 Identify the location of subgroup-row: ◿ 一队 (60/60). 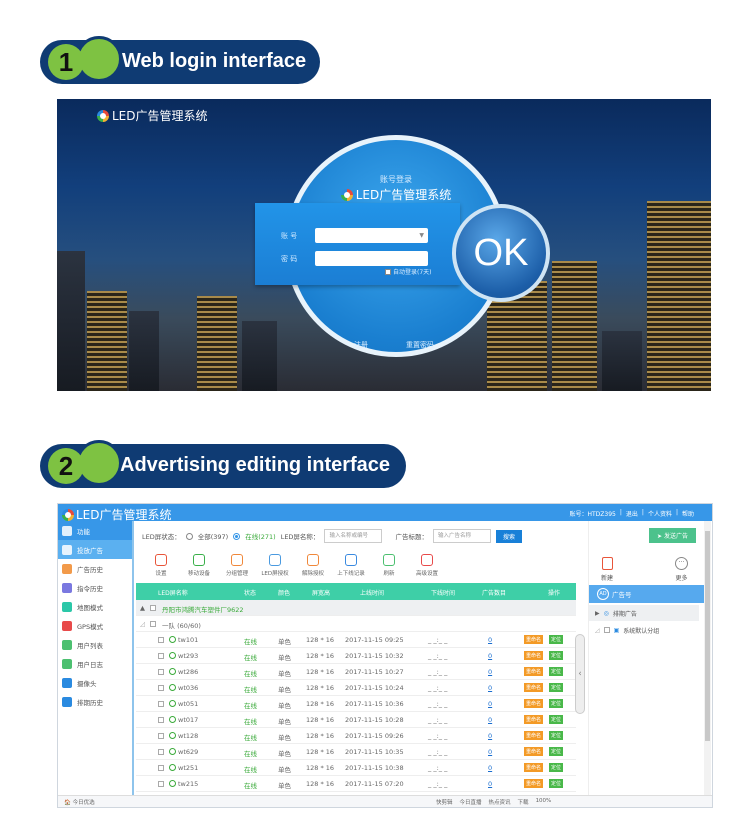
(356, 624).